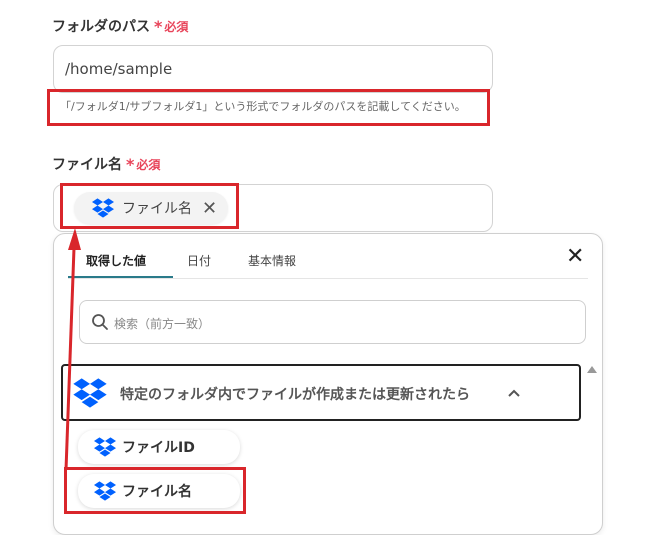 The width and height of the screenshot is (647, 535). I want to click on annotation-arrow, so click(72, 349).